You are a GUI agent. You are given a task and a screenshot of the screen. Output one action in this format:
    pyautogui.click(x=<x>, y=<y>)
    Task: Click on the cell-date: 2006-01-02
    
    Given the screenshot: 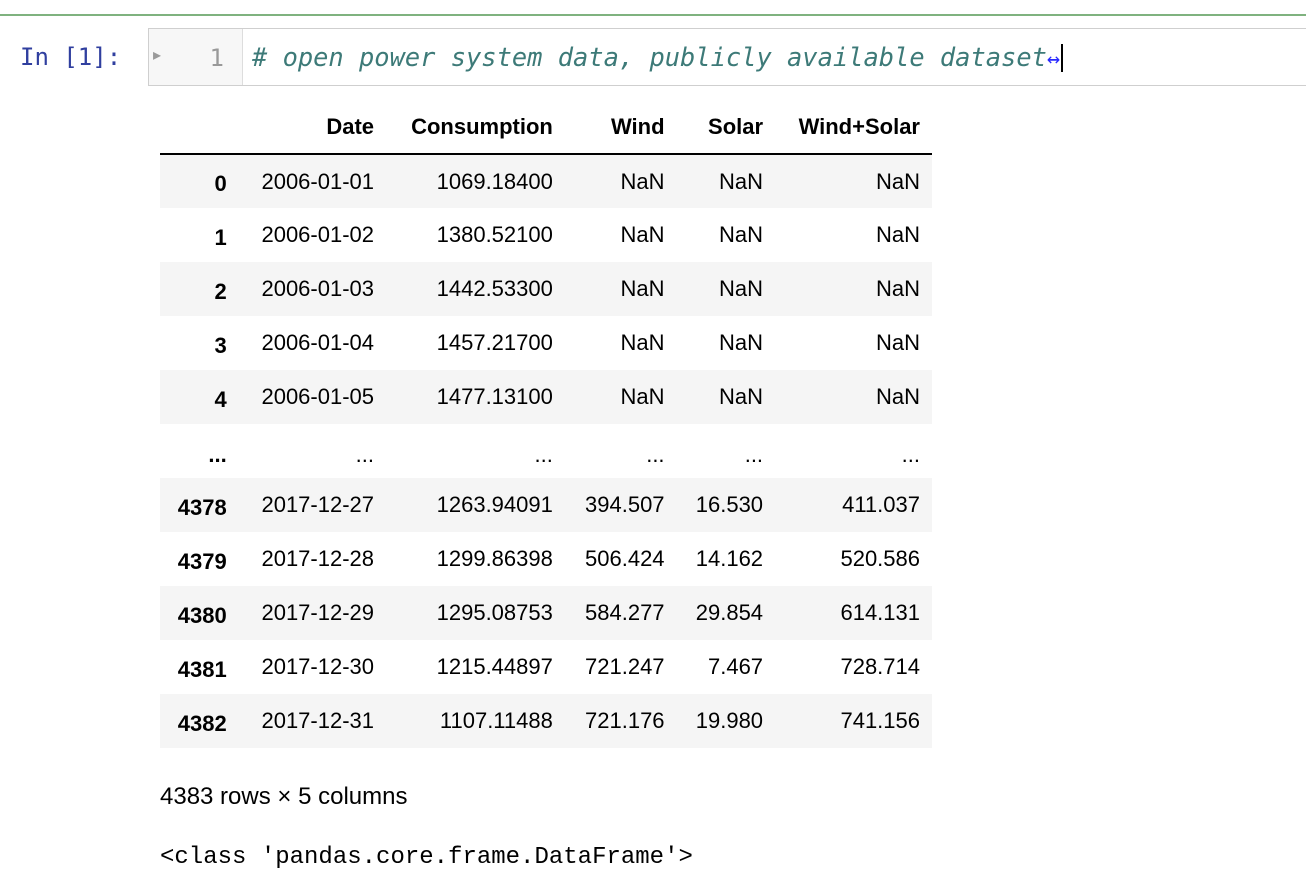 What is the action you would take?
    pyautogui.click(x=318, y=234)
    